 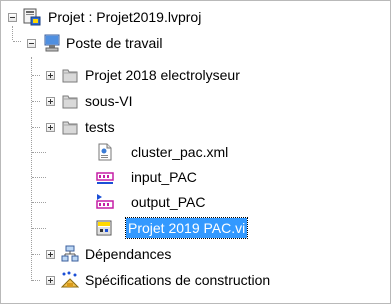 What do you see at coordinates (100, 127) in the screenshot?
I see `tree-item-label: tests` at bounding box center [100, 127].